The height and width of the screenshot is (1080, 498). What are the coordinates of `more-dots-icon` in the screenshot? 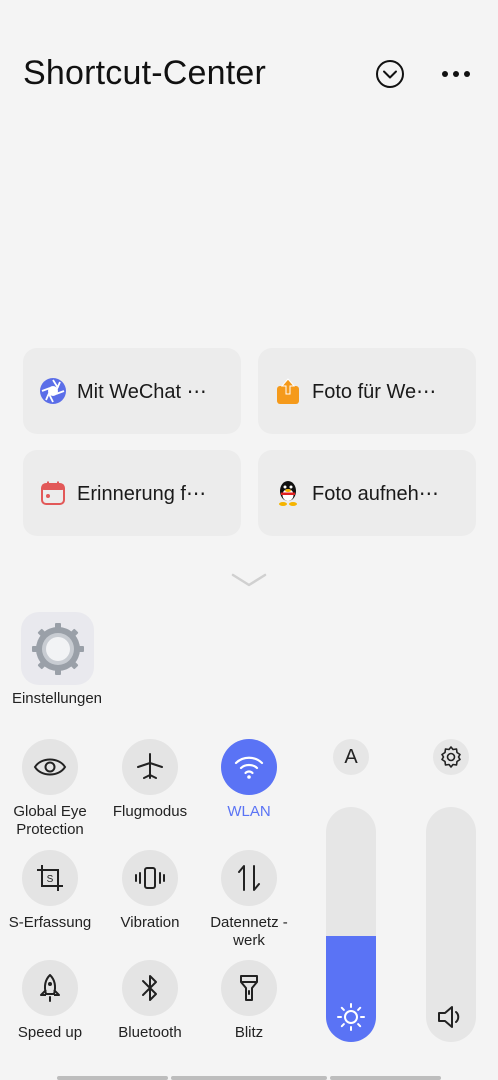 It's located at (456, 74).